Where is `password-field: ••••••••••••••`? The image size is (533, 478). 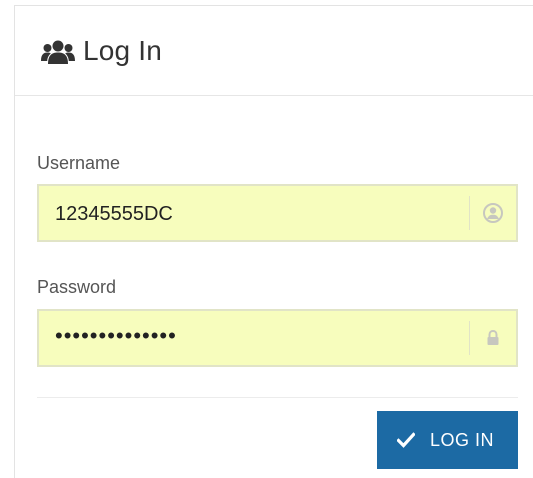 password-field: •••••••••••••• is located at coordinates (277, 338).